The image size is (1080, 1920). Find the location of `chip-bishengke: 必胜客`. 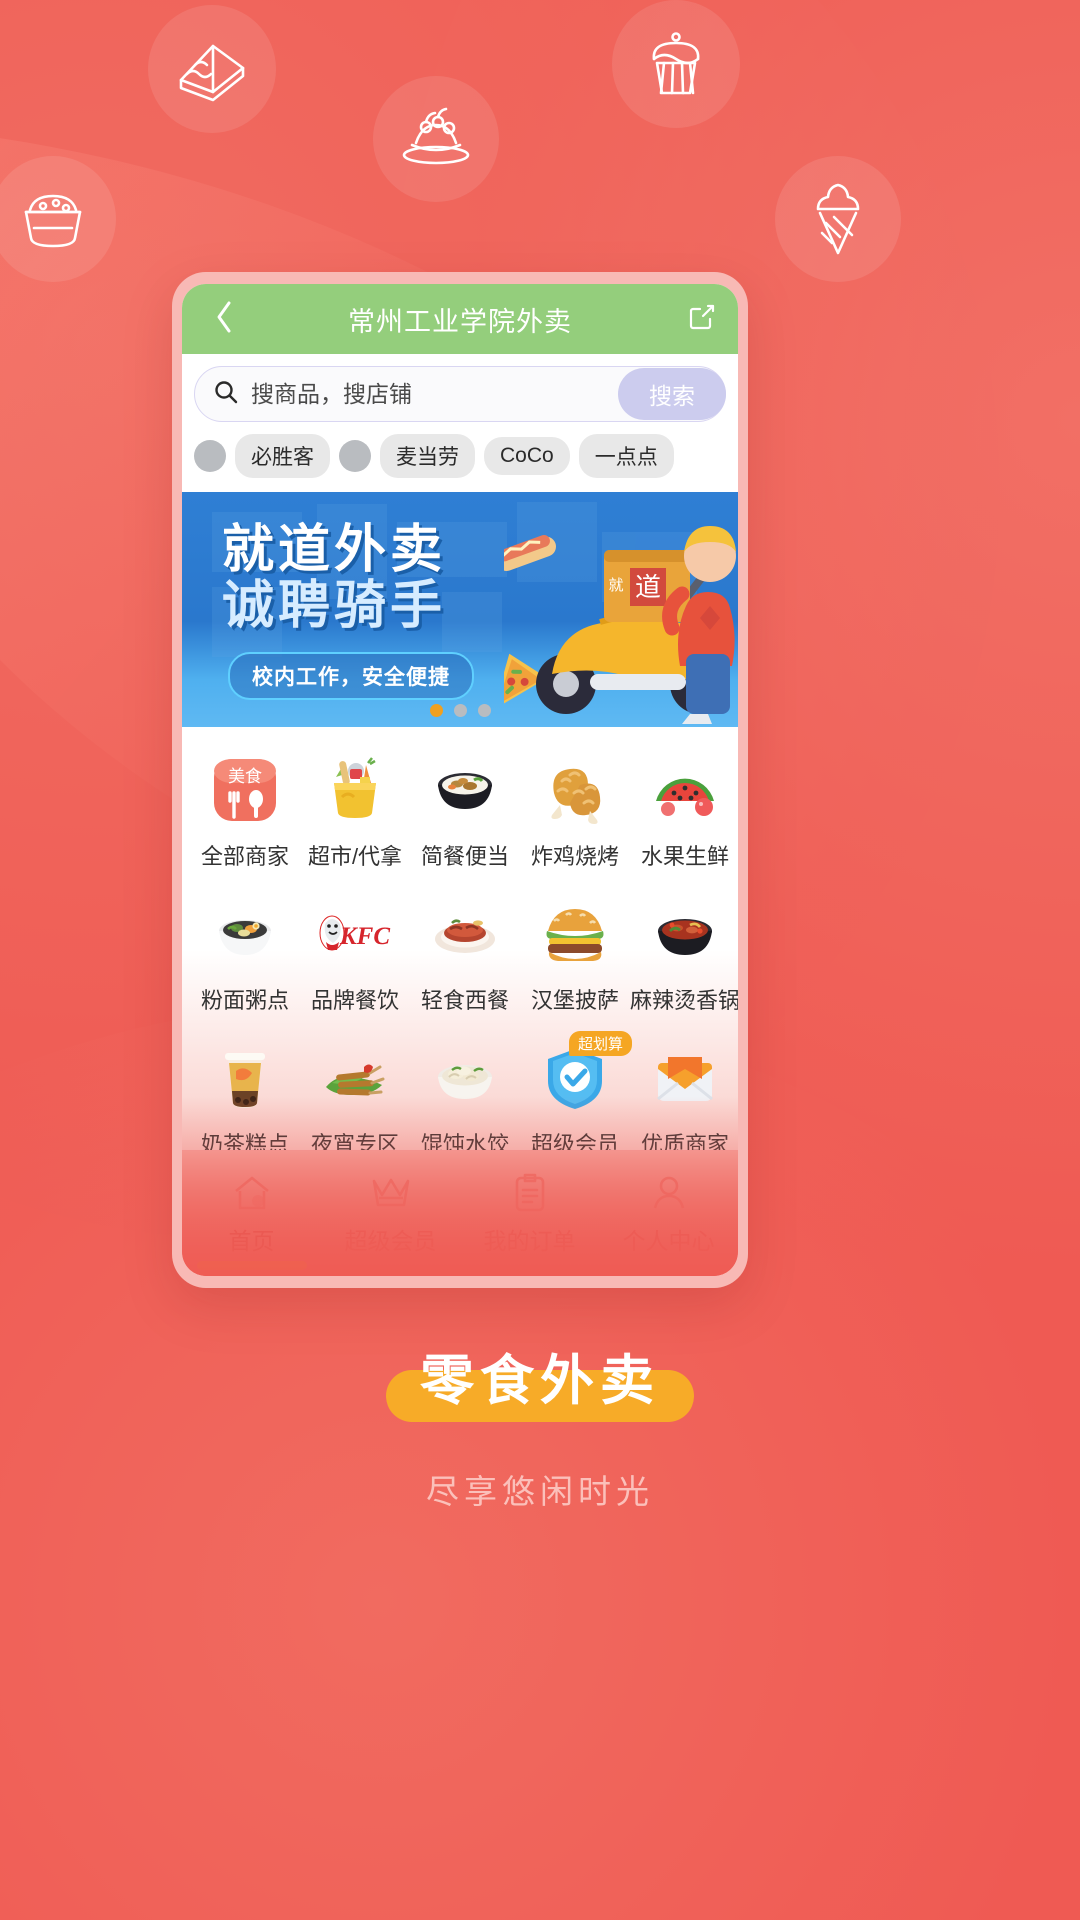

chip-bishengke: 必胜客 is located at coordinates (282, 456).